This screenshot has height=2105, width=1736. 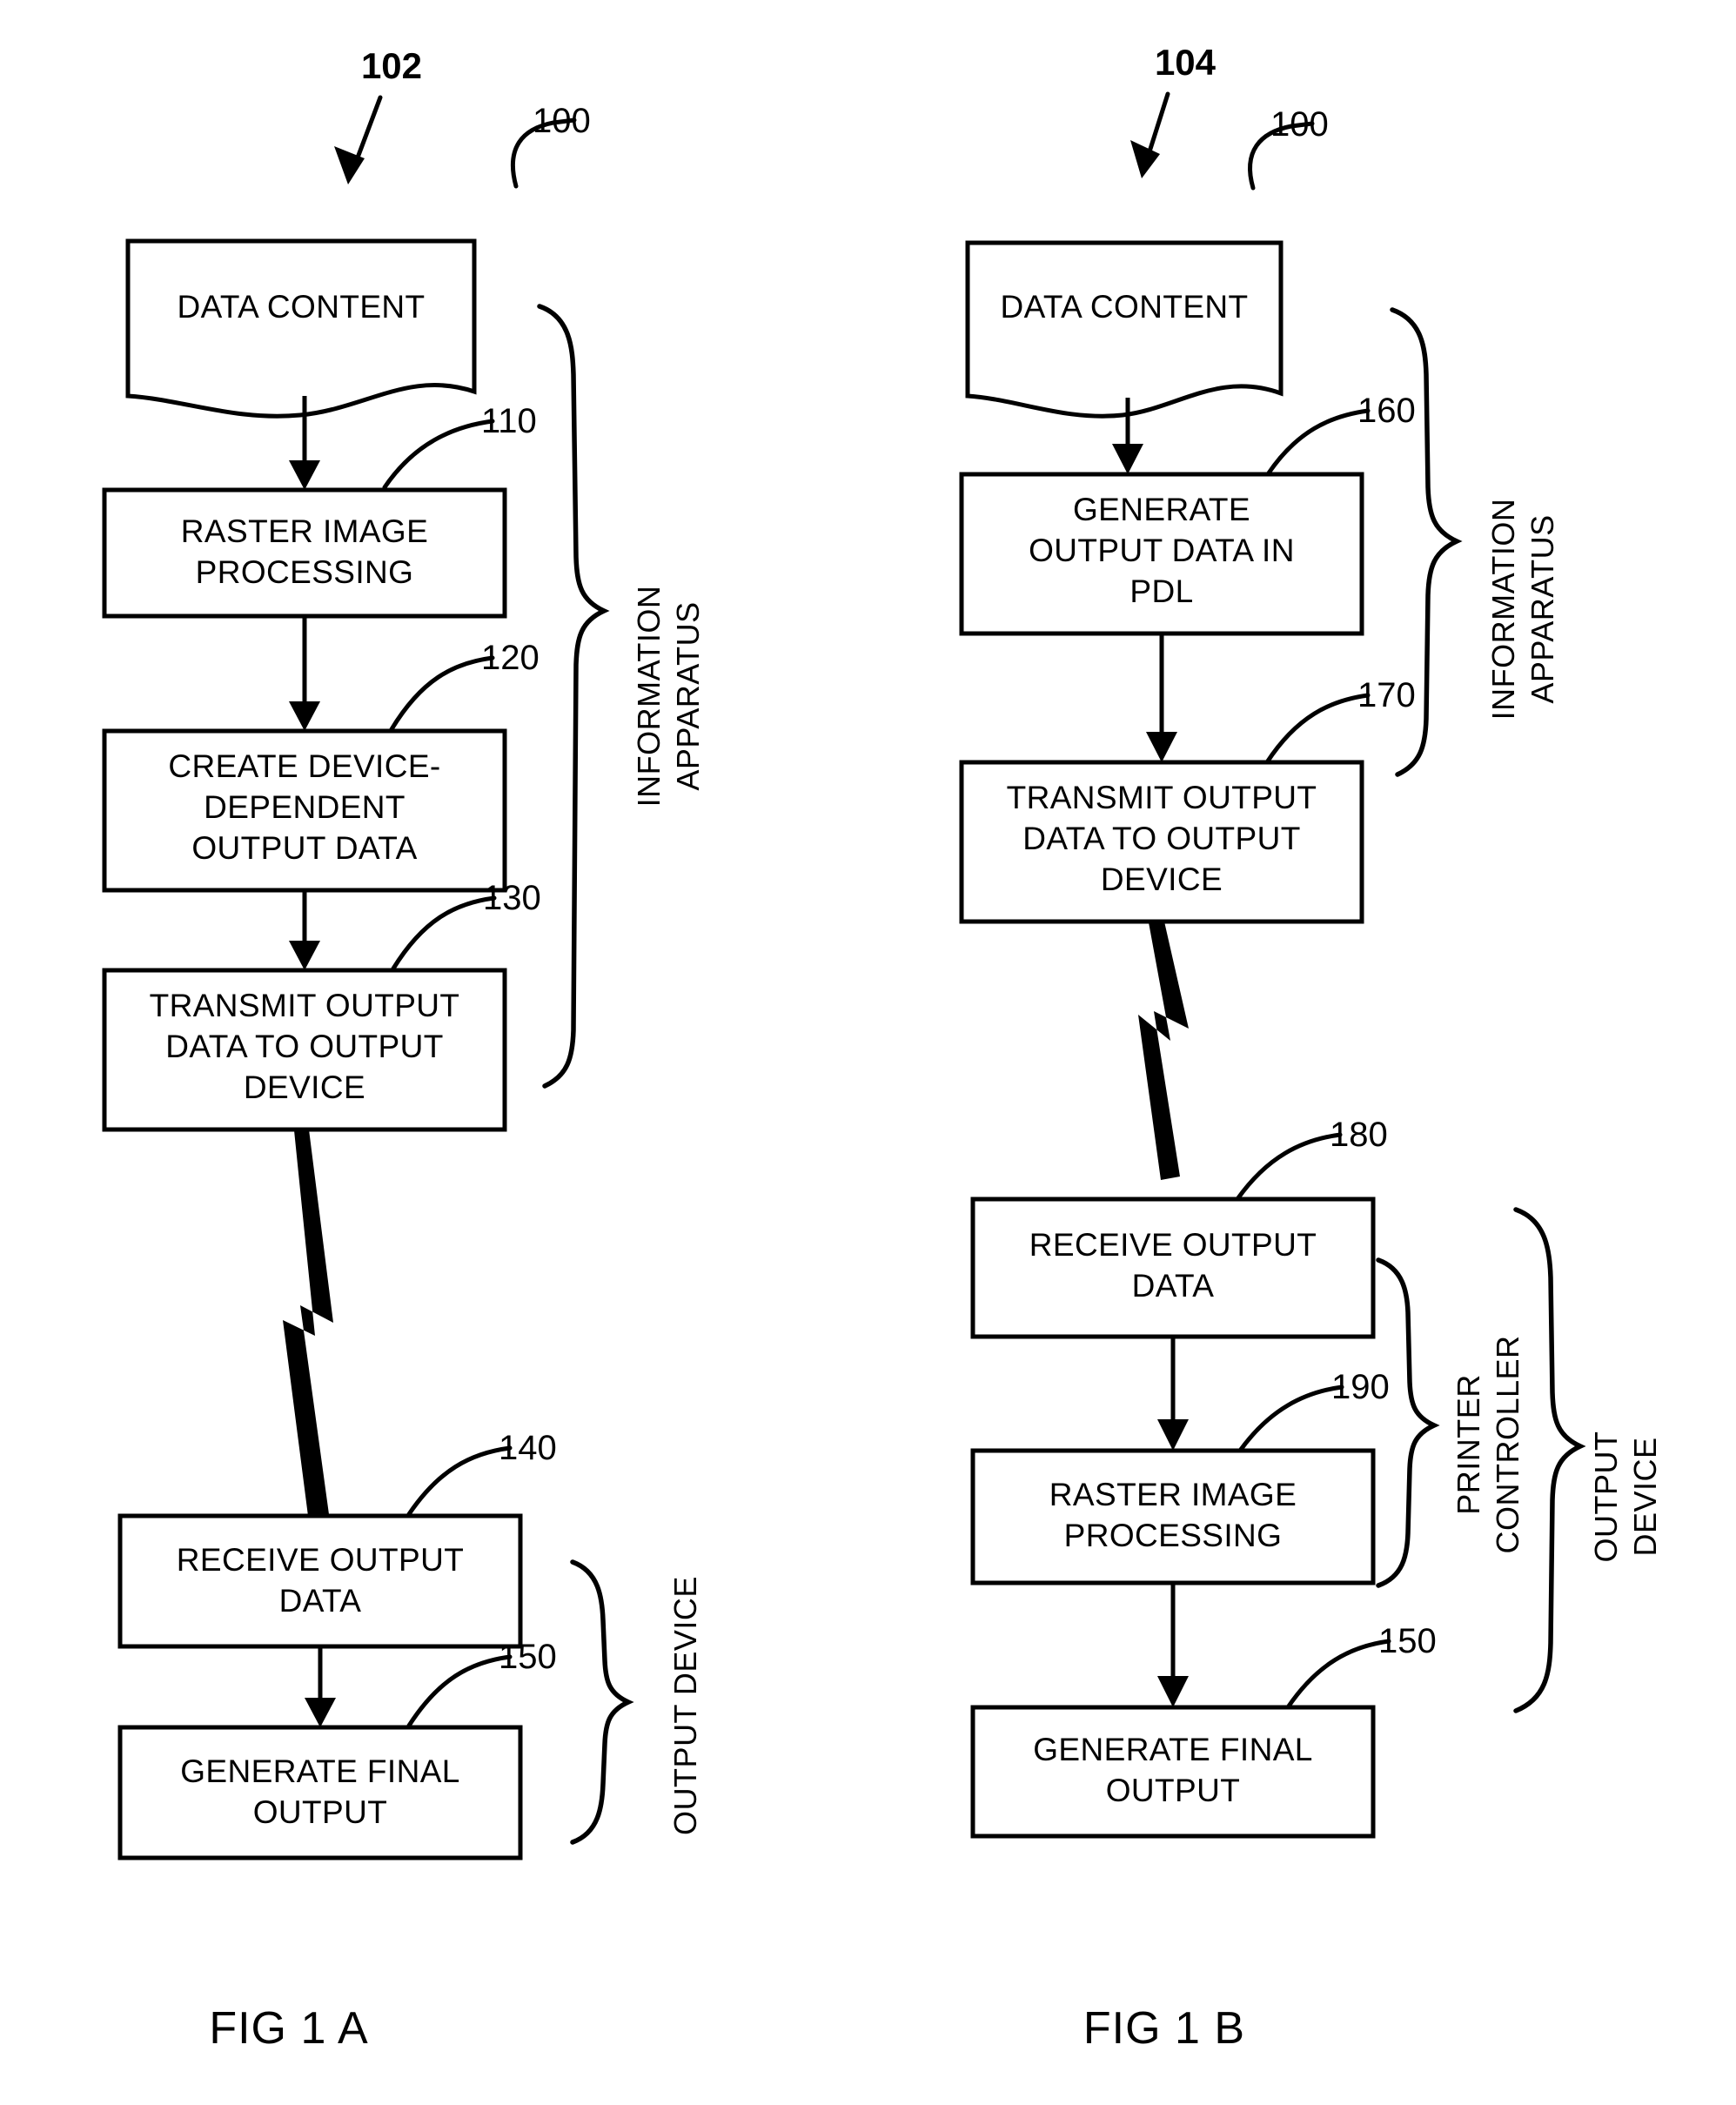 What do you see at coordinates (1340, 720) in the screenshot?
I see `ref-170-leader: 170` at bounding box center [1340, 720].